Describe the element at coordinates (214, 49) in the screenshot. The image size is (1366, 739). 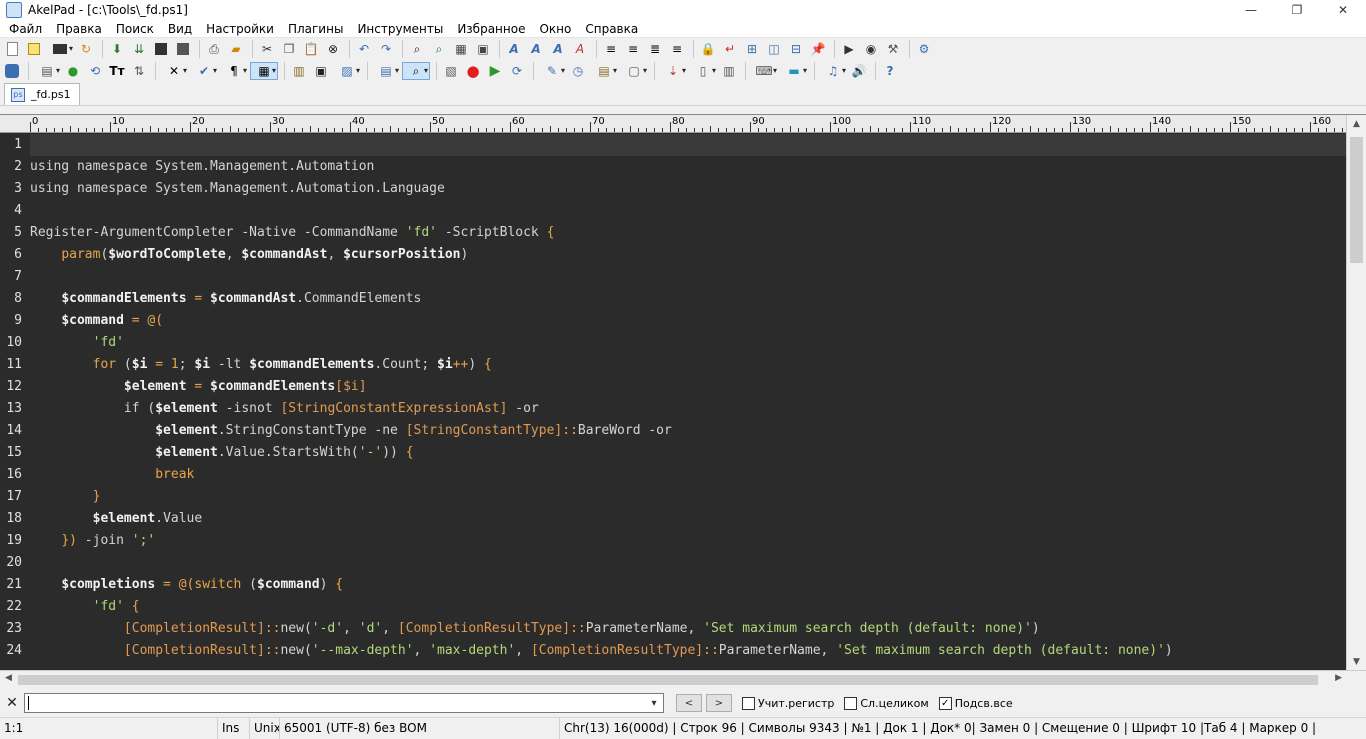
I see `print-icon: ⎙` at that location.